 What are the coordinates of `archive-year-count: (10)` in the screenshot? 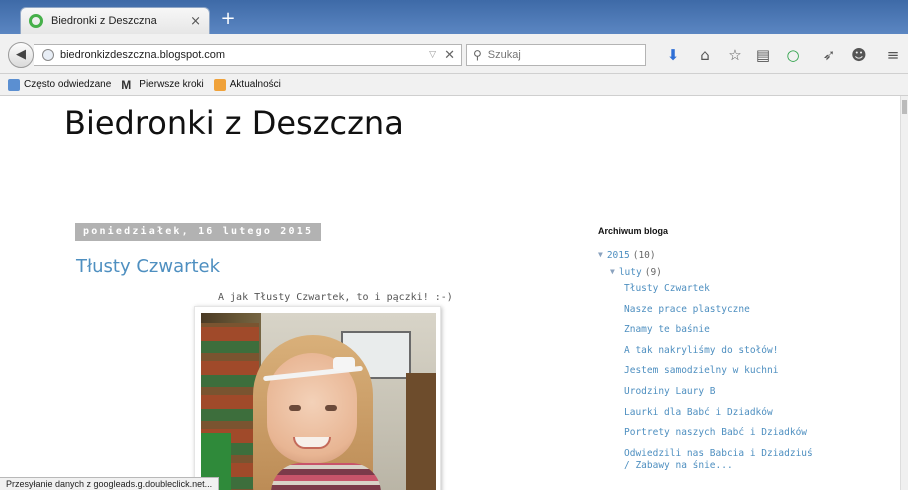 It's located at (644, 255).